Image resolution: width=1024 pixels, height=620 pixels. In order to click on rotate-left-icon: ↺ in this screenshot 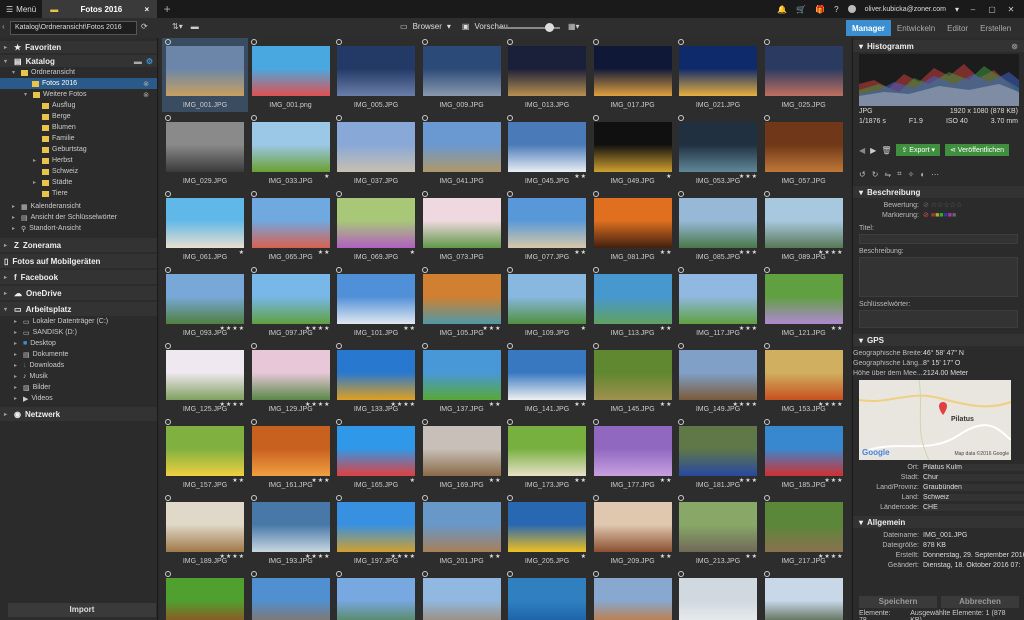, I will do `click(862, 174)`.